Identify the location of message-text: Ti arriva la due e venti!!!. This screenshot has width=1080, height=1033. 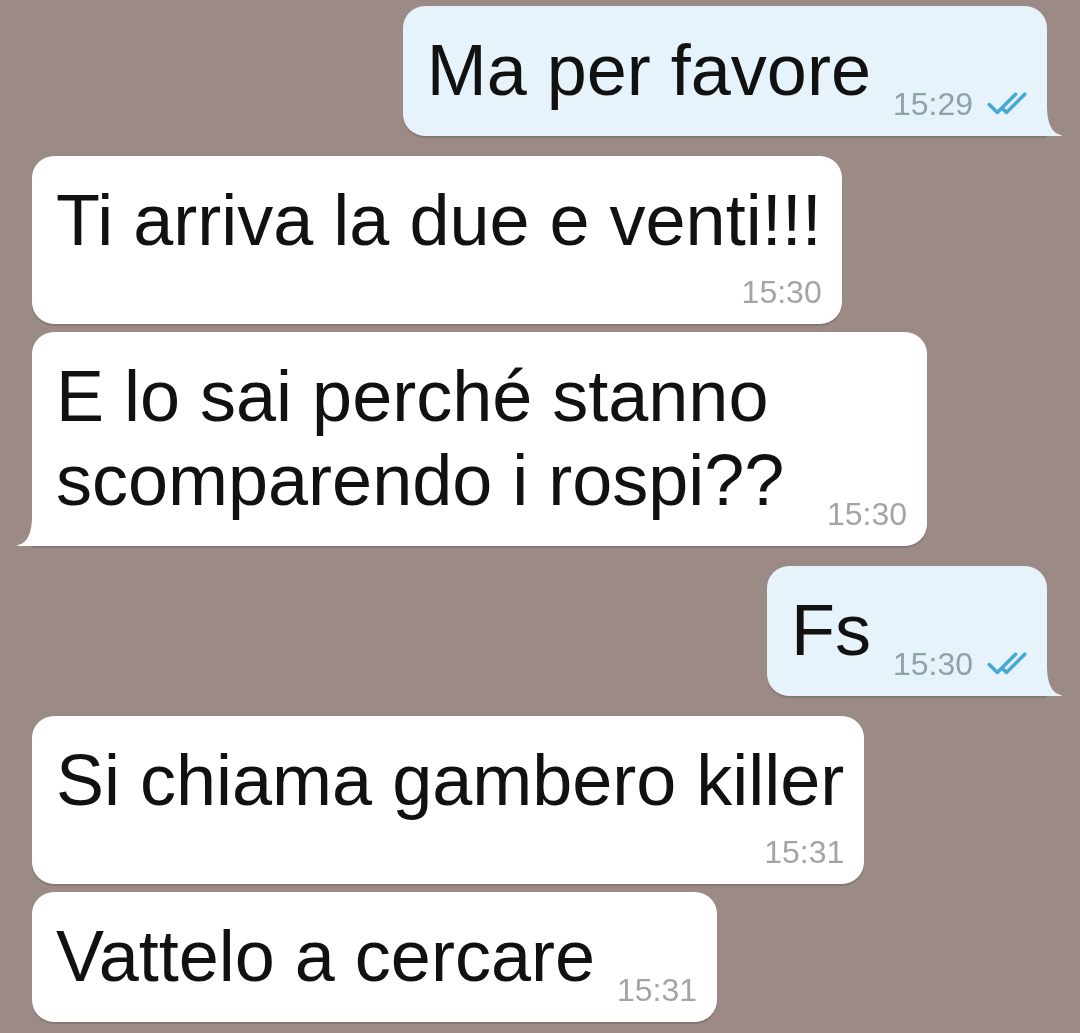
(439, 220).